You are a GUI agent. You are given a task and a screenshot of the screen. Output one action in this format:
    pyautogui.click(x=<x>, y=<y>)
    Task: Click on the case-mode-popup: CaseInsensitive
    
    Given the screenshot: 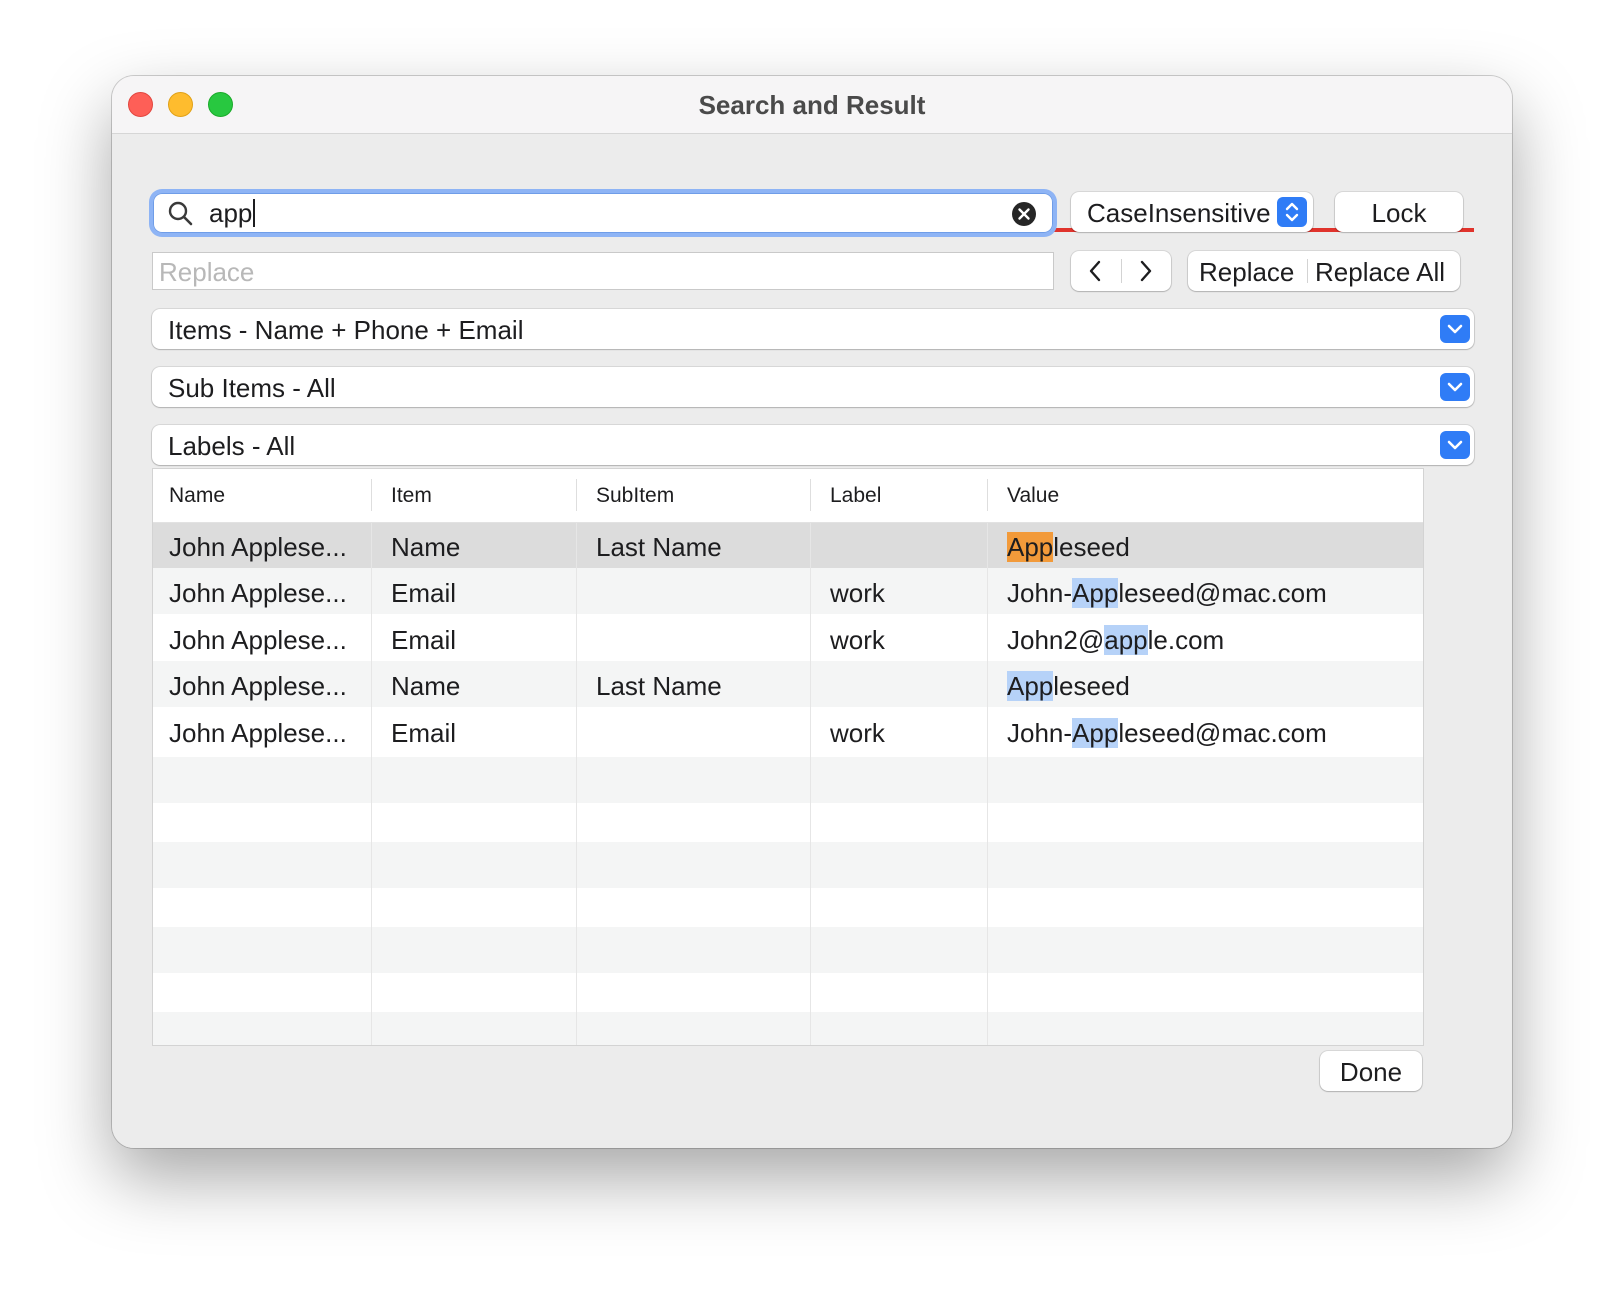 What is the action you would take?
    pyautogui.click(x=1192, y=212)
    